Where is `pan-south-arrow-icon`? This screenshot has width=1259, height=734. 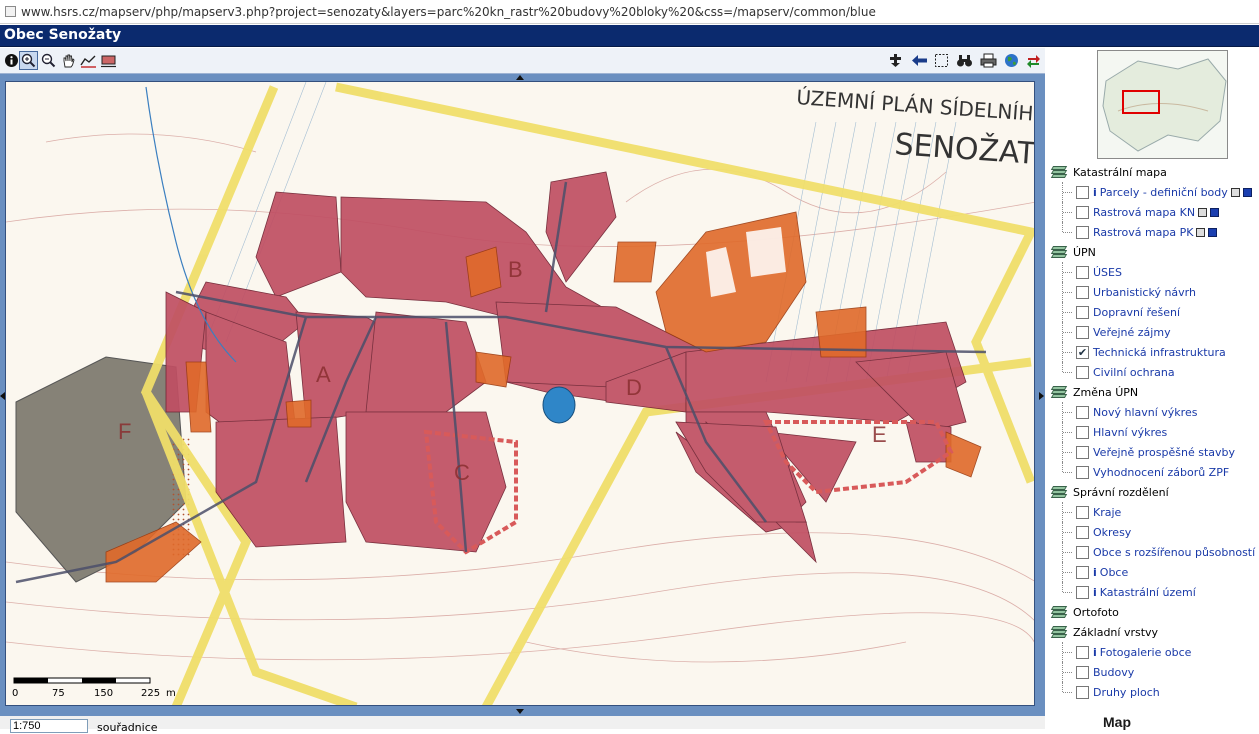
pan-south-arrow-icon is located at coordinates (520, 711).